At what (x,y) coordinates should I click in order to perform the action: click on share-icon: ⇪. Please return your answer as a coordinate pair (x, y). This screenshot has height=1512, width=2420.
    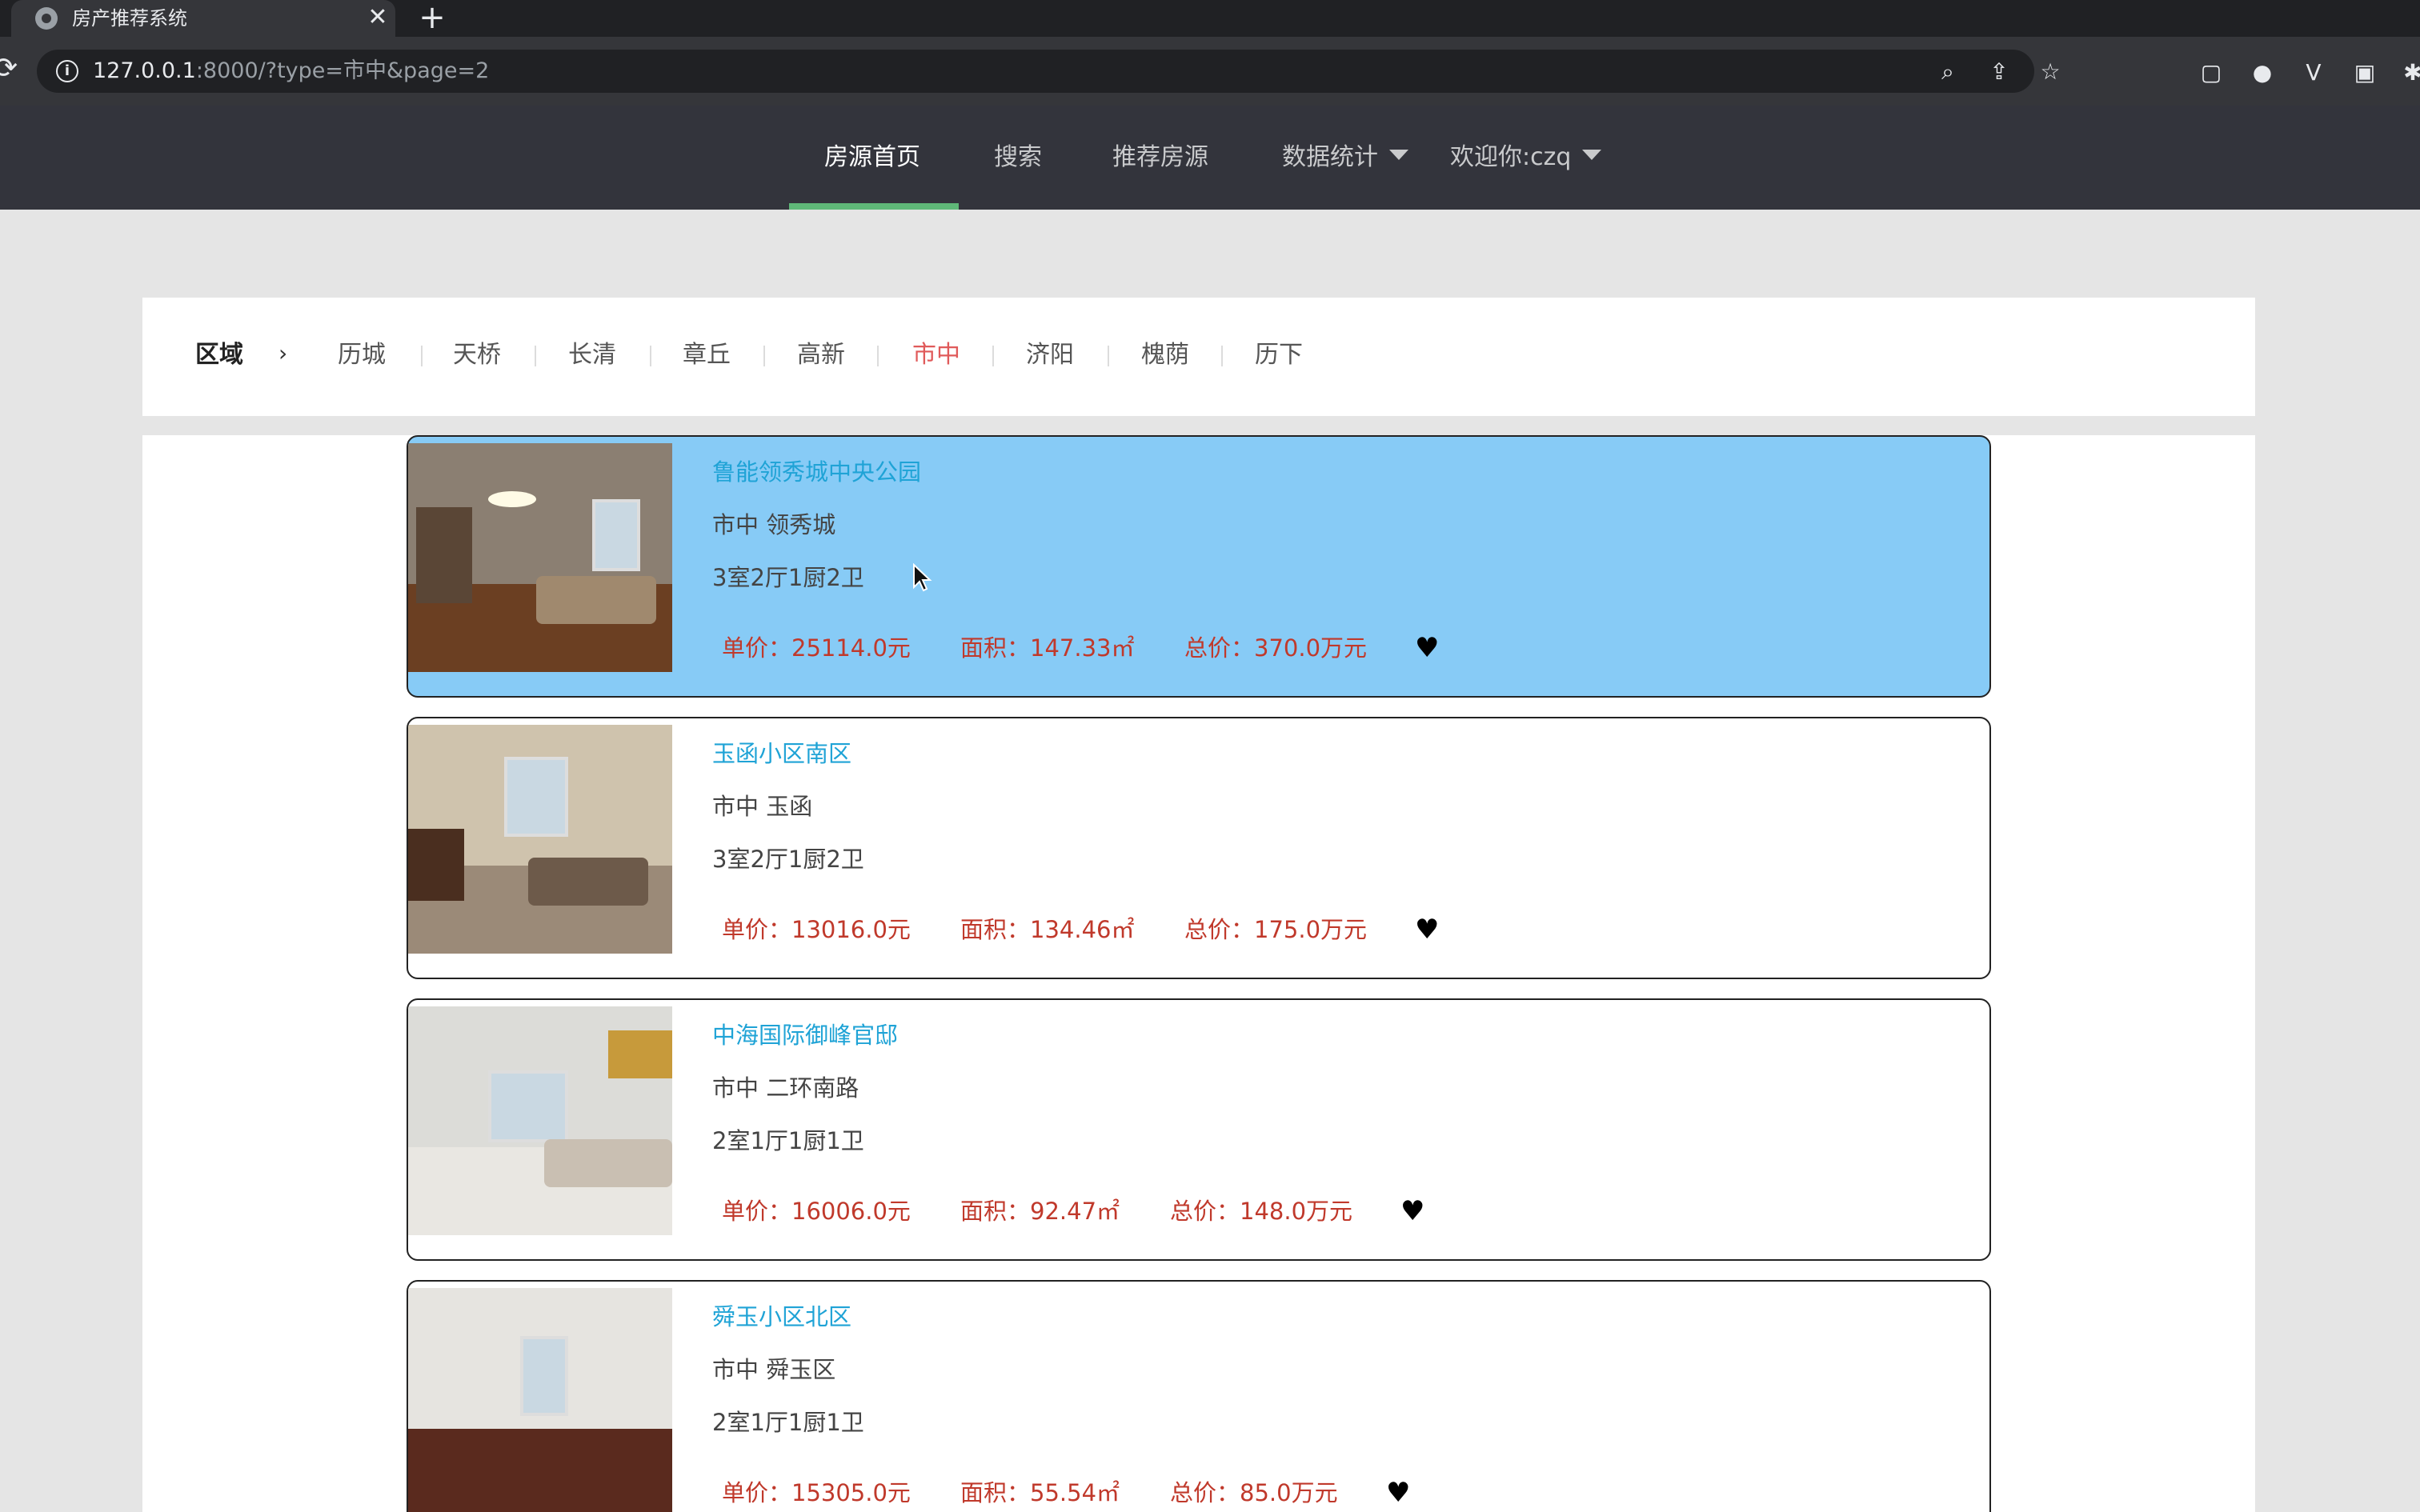
    Looking at the image, I should click on (1999, 72).